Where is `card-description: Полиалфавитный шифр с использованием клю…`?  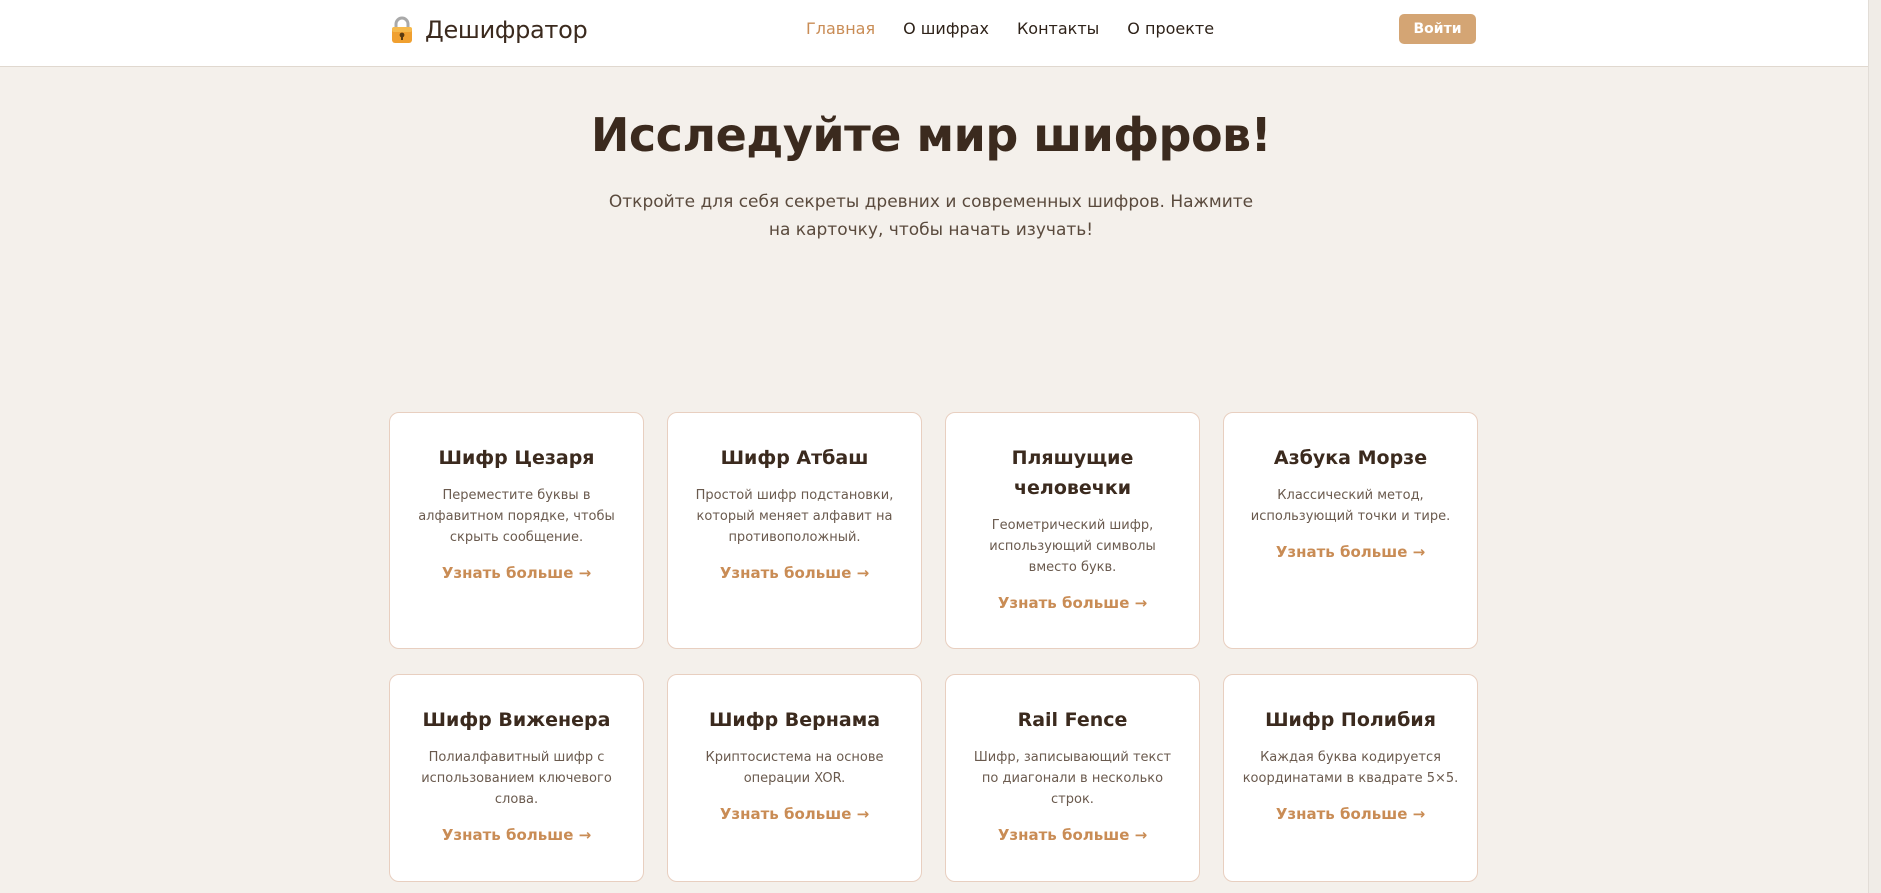 card-description: Полиалфавитный шифр с использованием клю… is located at coordinates (516, 778).